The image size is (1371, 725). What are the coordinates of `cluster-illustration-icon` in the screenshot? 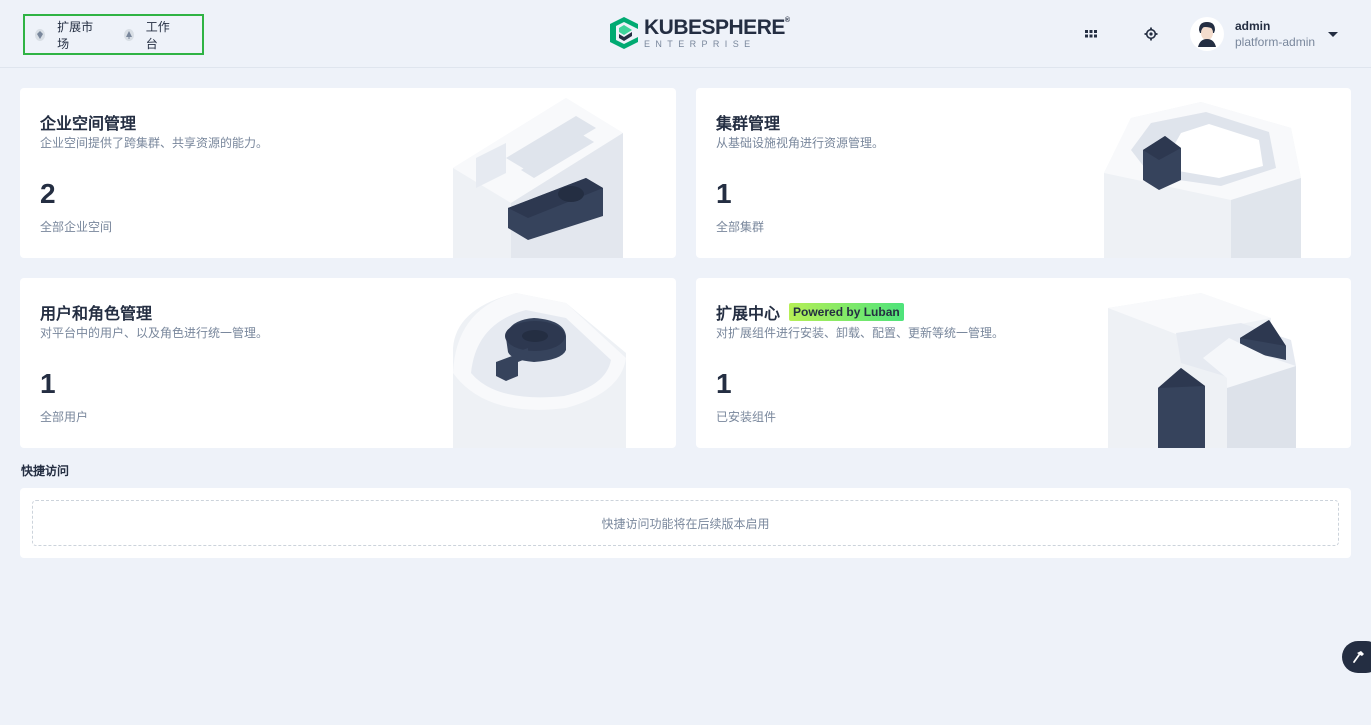 It's located at (1202, 180).